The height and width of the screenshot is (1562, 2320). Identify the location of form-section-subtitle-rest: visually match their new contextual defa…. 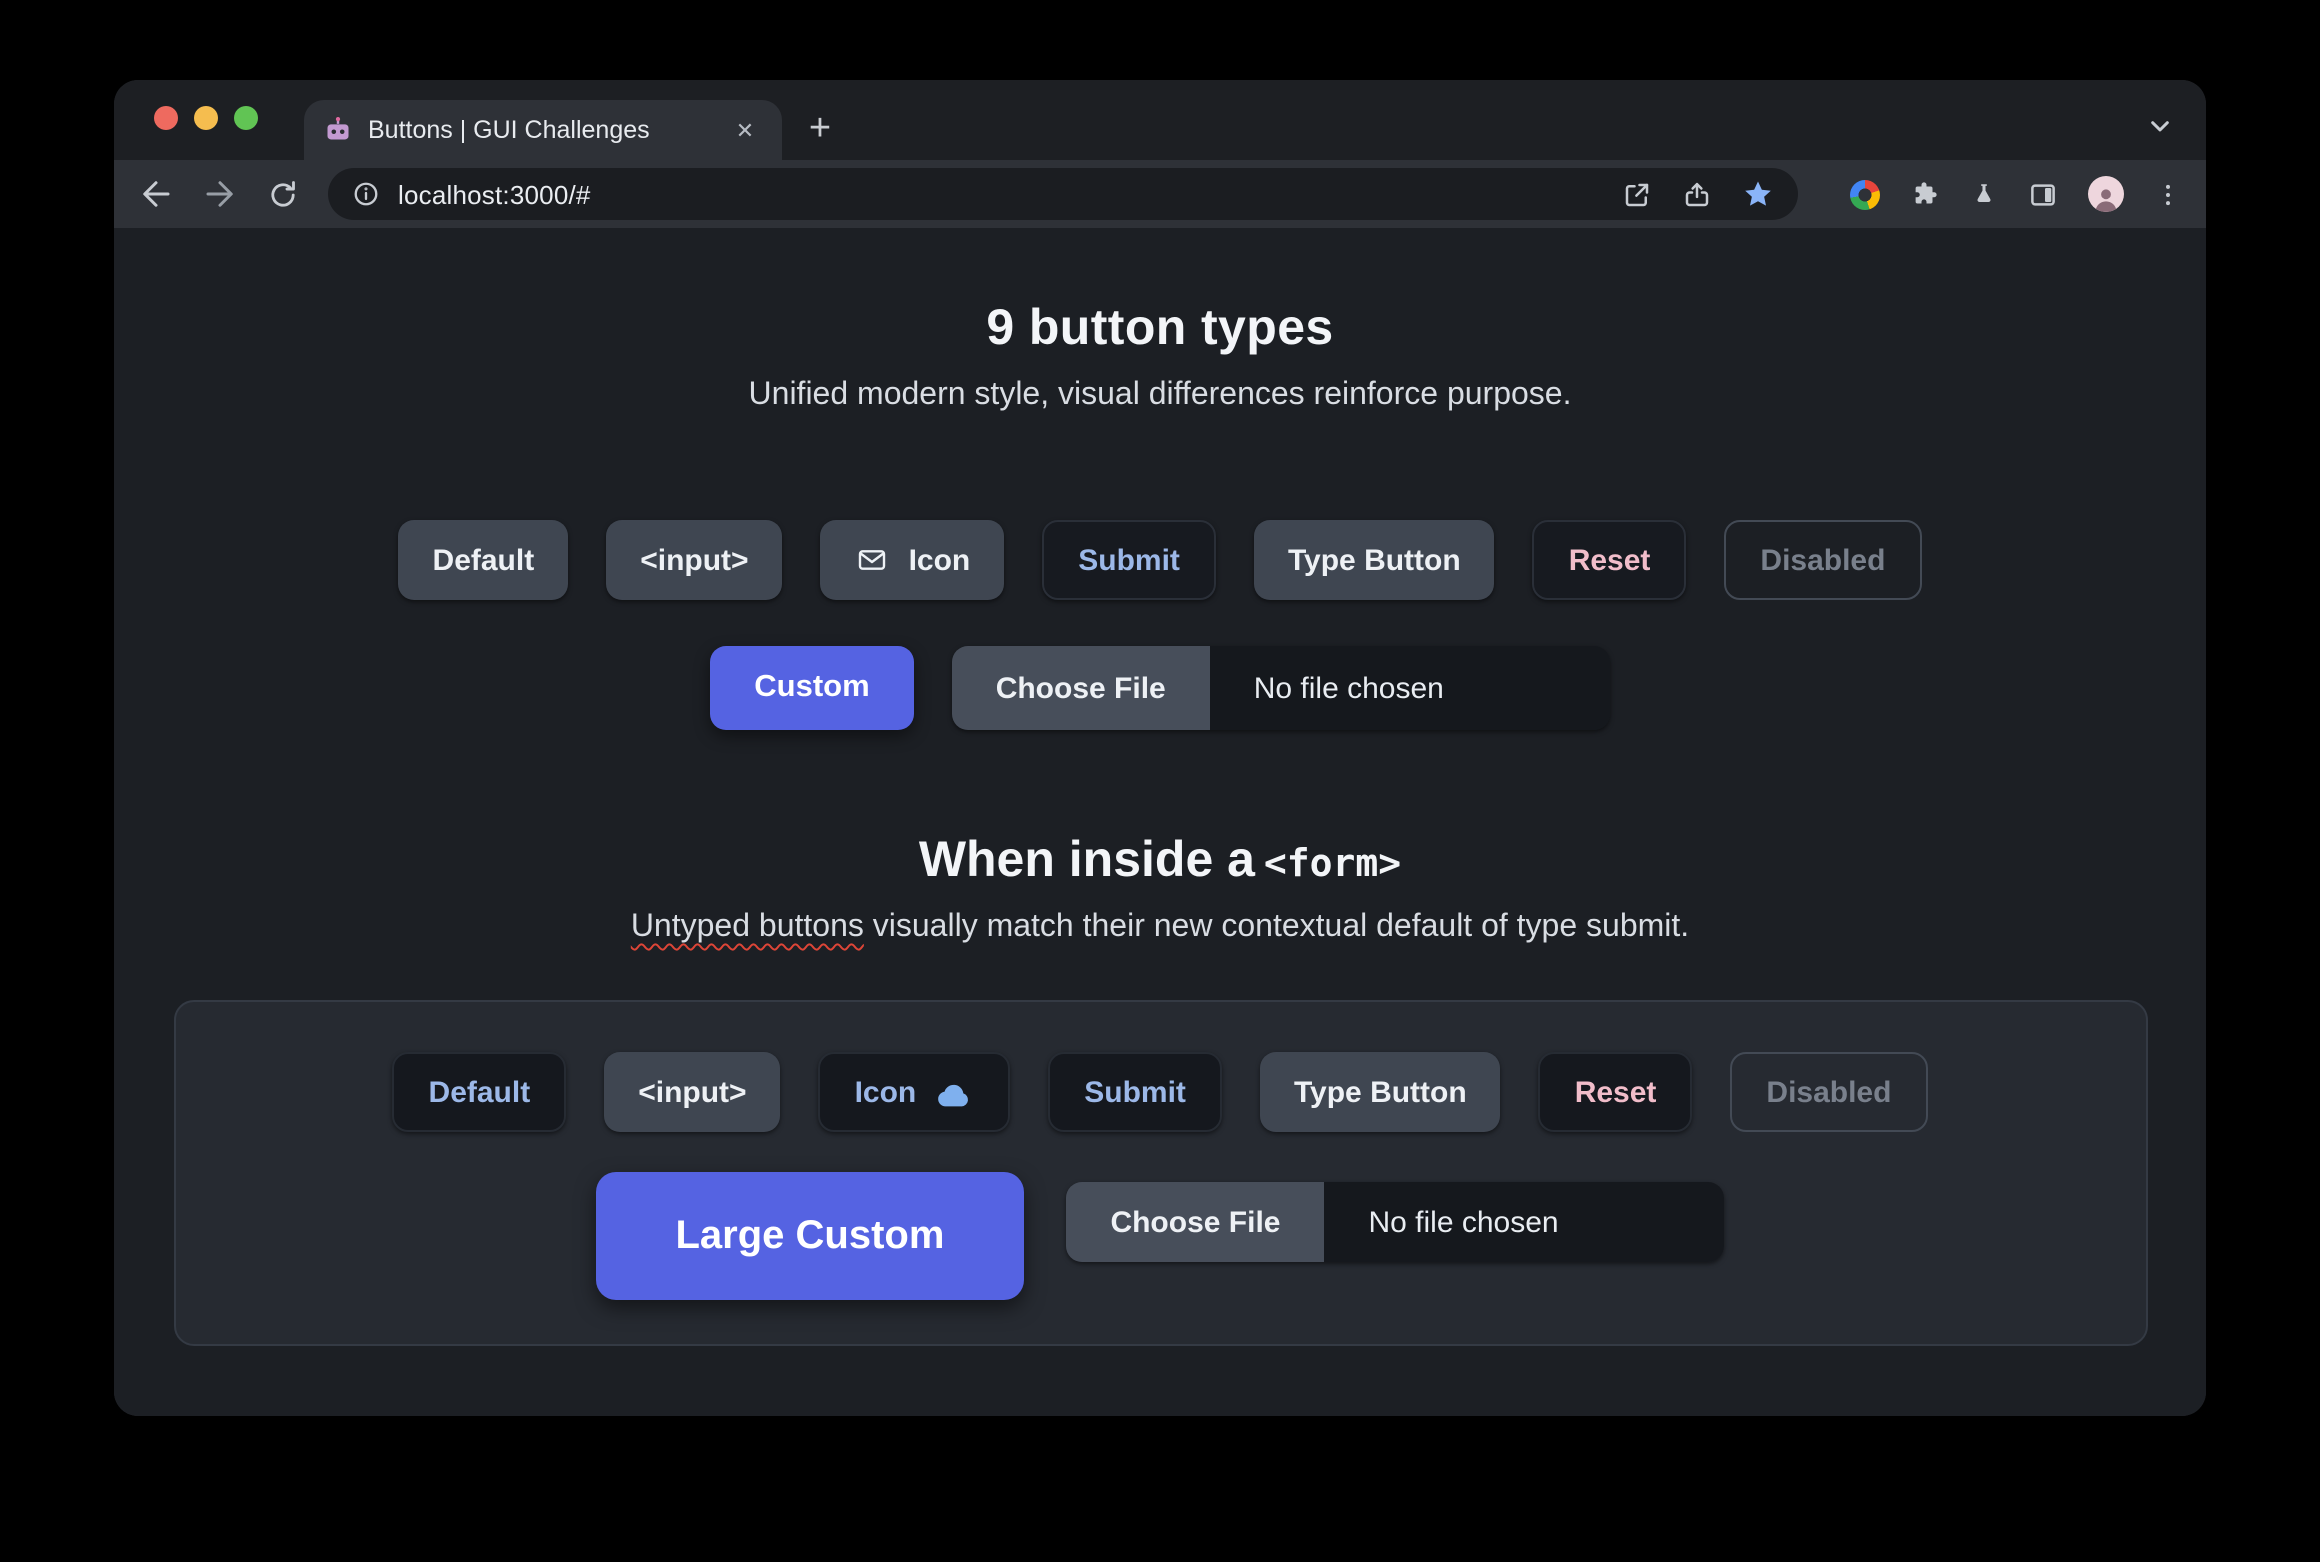
(1276, 927).